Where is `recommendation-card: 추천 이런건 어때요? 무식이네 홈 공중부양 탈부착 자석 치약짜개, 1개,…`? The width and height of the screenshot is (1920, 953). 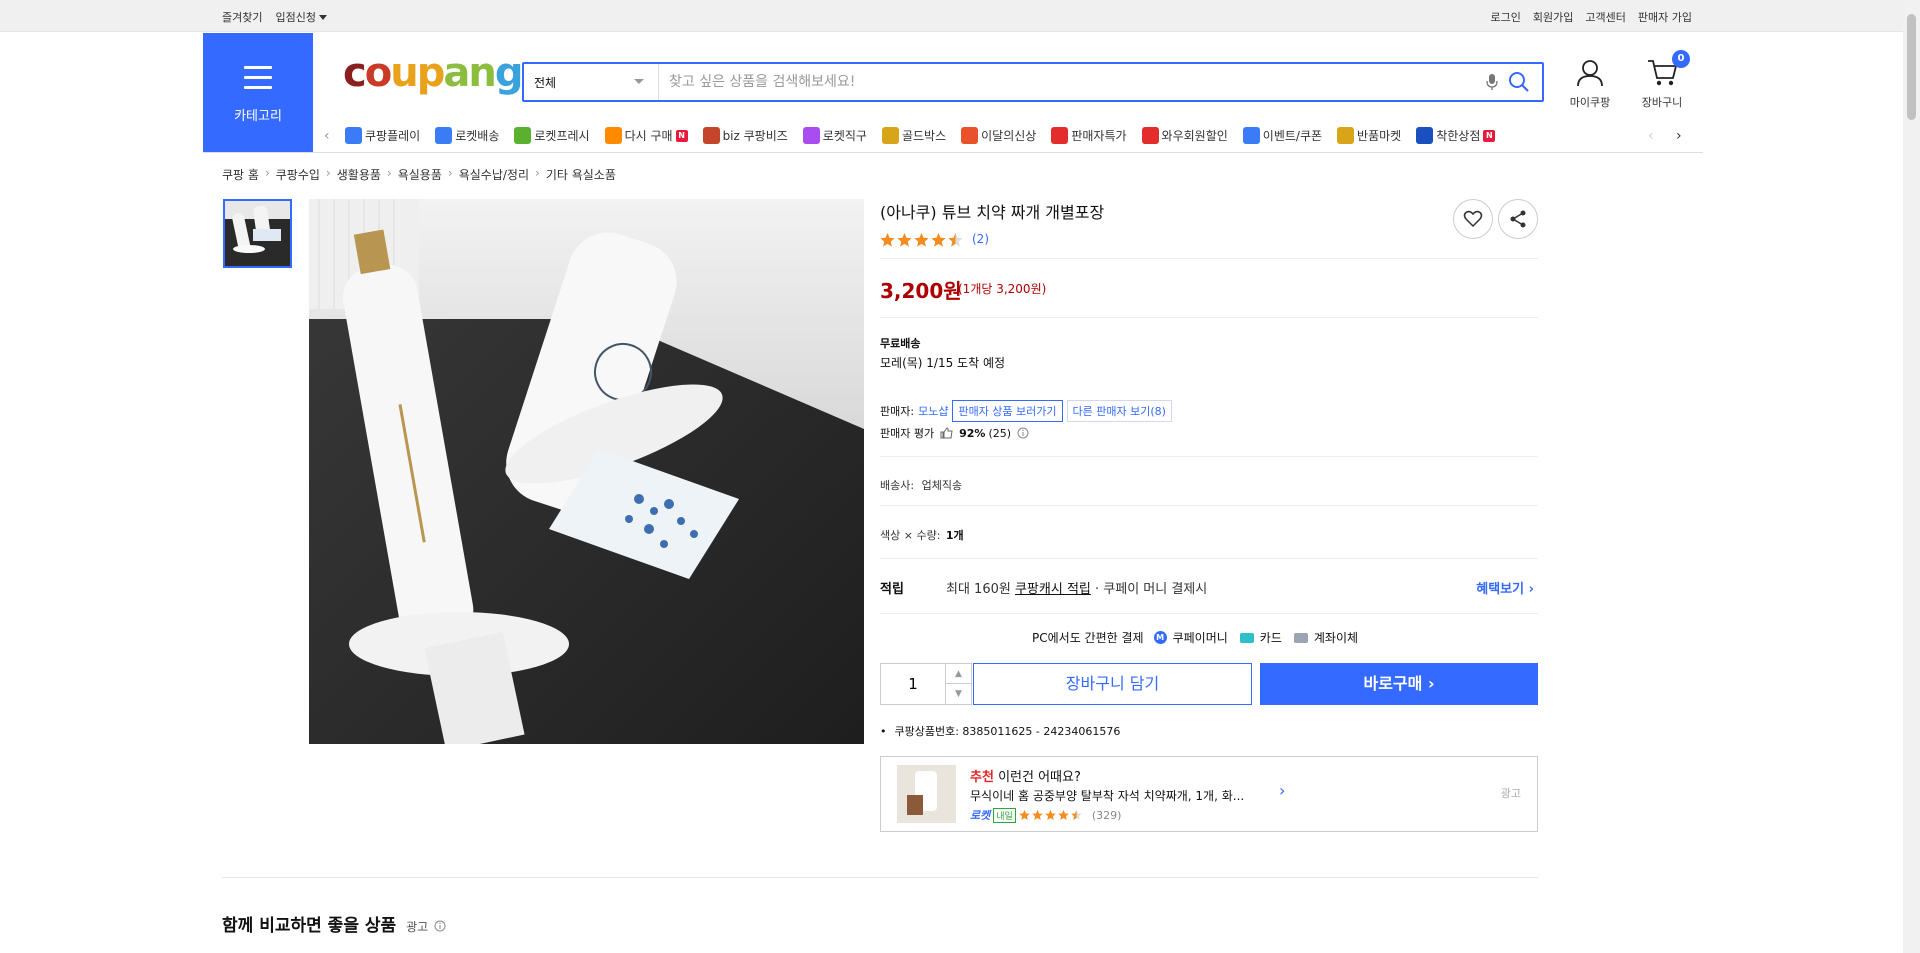
recommendation-card: 추천 이런건 어때요? 무식이네 홈 공중부양 탈부착 자석 치약짜개, 1개,… is located at coordinates (1209, 794).